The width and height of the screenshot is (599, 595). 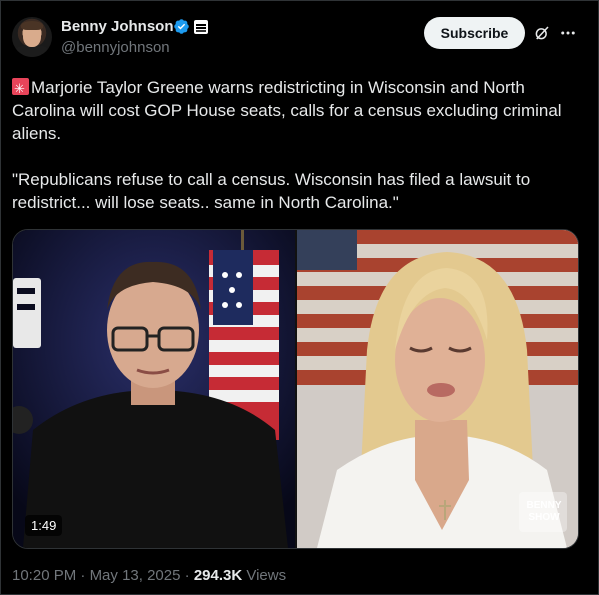 I want to click on views-count: 294.3K, so click(x=218, y=575).